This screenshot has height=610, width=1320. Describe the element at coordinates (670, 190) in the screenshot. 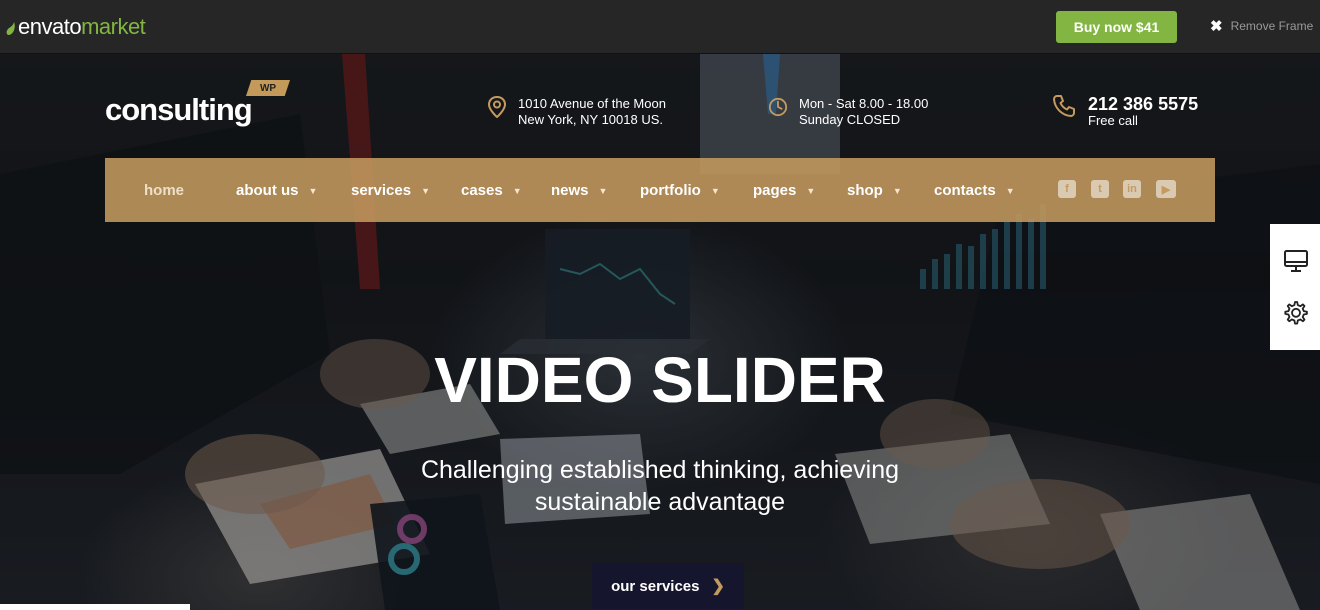

I see `nav-item-label: portfolio` at that location.